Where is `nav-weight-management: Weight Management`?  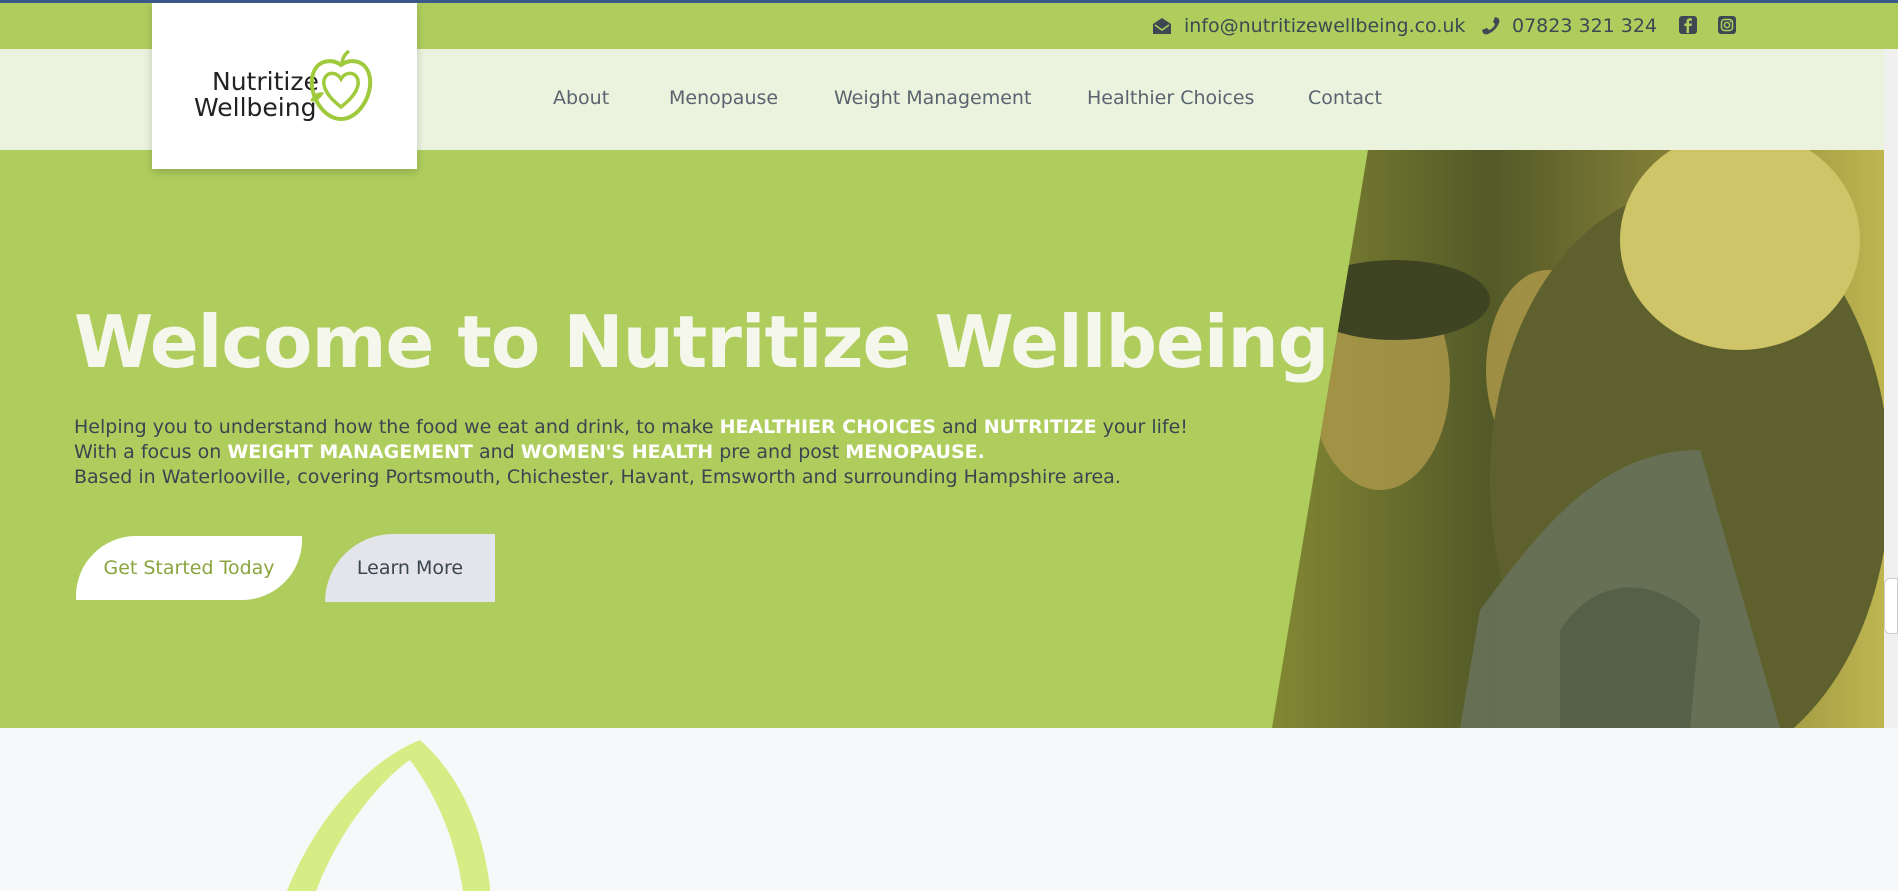 nav-weight-management: Weight Management is located at coordinates (932, 99).